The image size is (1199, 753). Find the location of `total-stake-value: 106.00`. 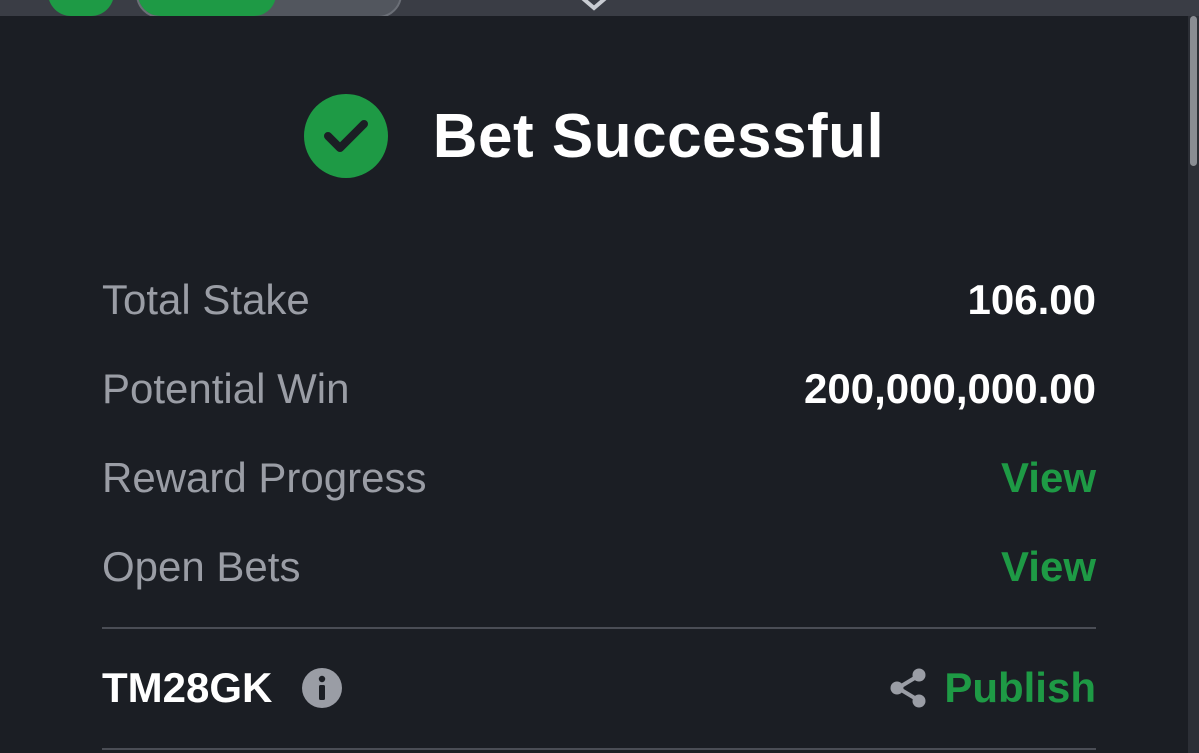

total-stake-value: 106.00 is located at coordinates (1031, 299).